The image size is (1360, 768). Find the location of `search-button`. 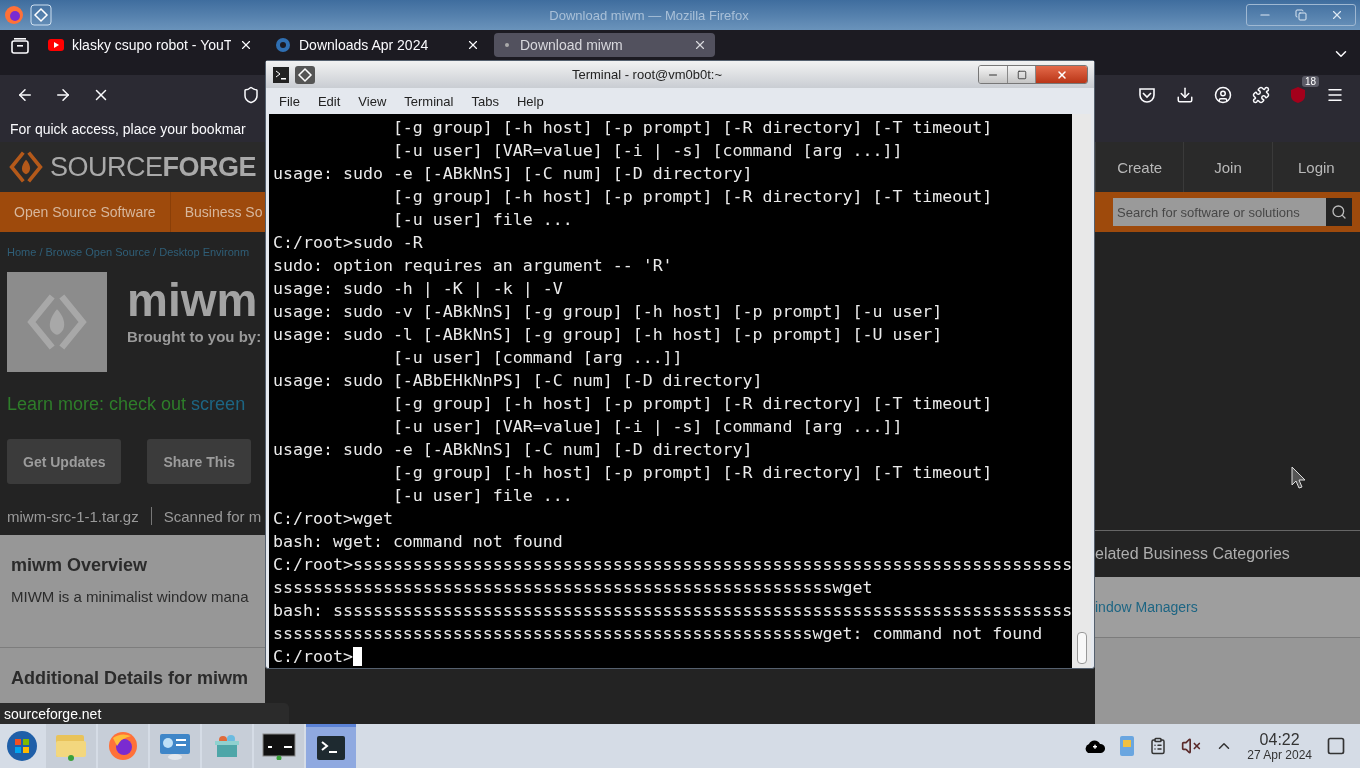

search-button is located at coordinates (1339, 212).